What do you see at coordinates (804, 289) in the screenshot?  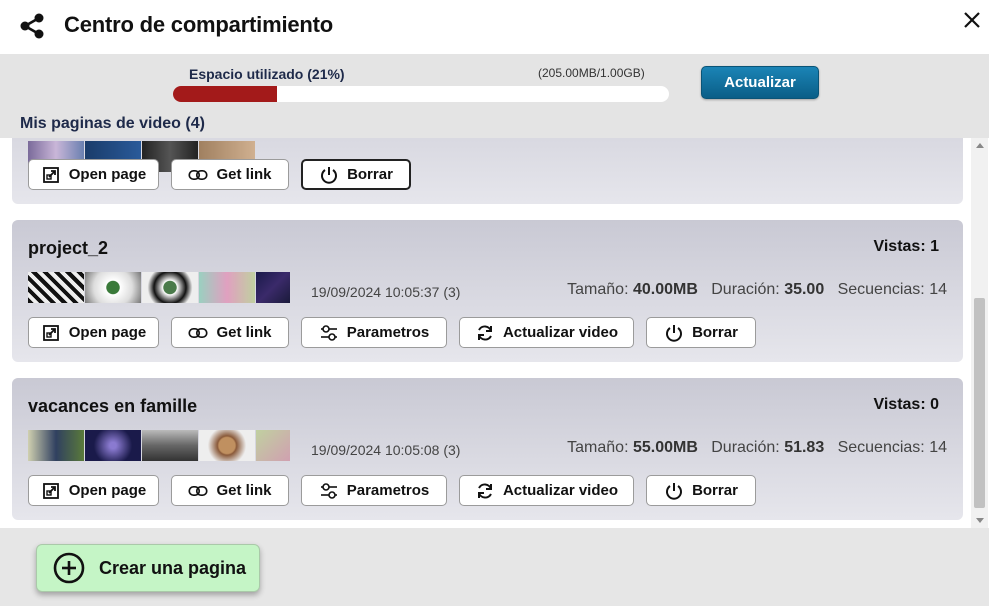 I see `duration-value: 35.00` at bounding box center [804, 289].